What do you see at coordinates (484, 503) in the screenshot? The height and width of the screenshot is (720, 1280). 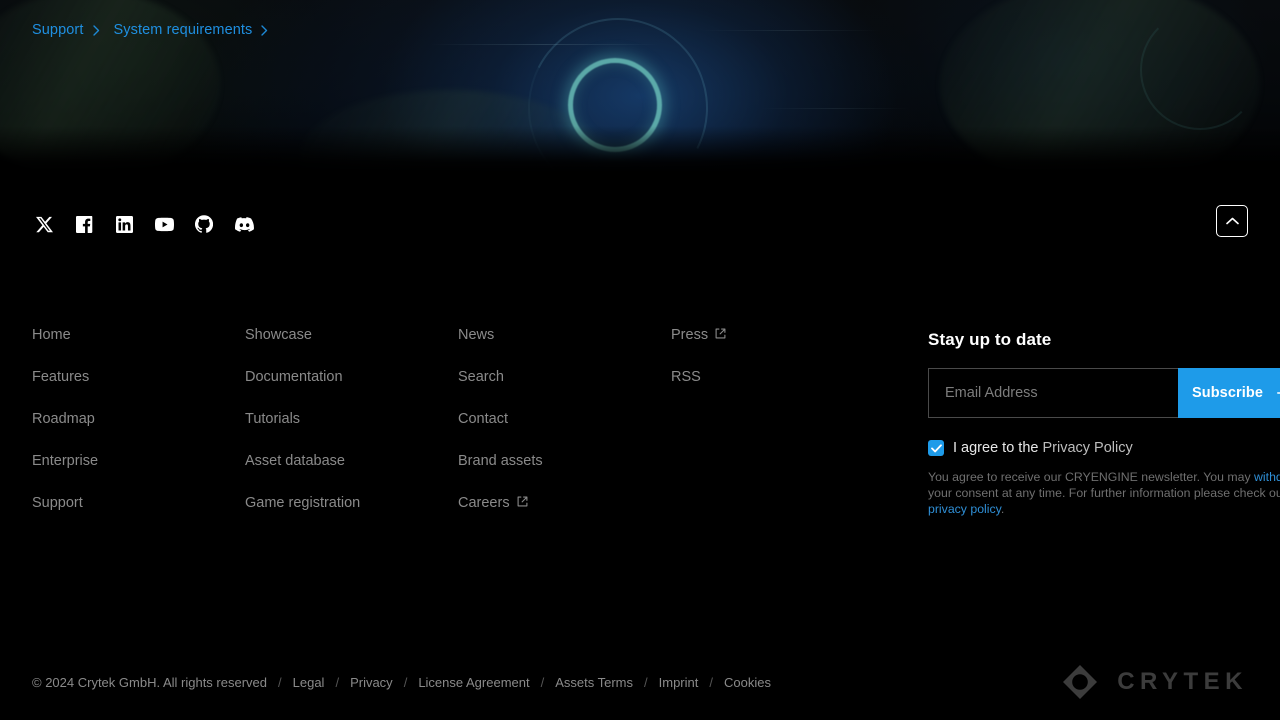 I see `footer-link-label: Careers` at bounding box center [484, 503].